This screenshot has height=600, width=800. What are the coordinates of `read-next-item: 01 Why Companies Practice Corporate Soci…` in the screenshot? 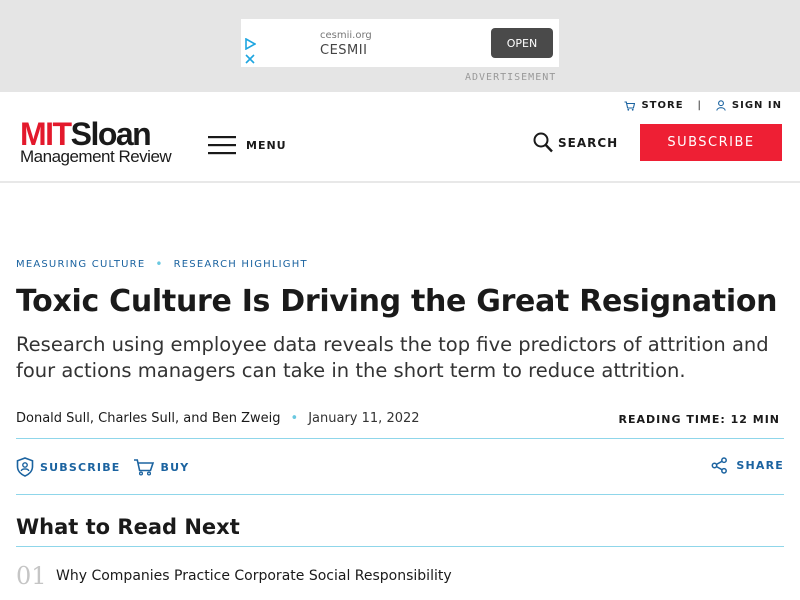 It's located at (234, 576).